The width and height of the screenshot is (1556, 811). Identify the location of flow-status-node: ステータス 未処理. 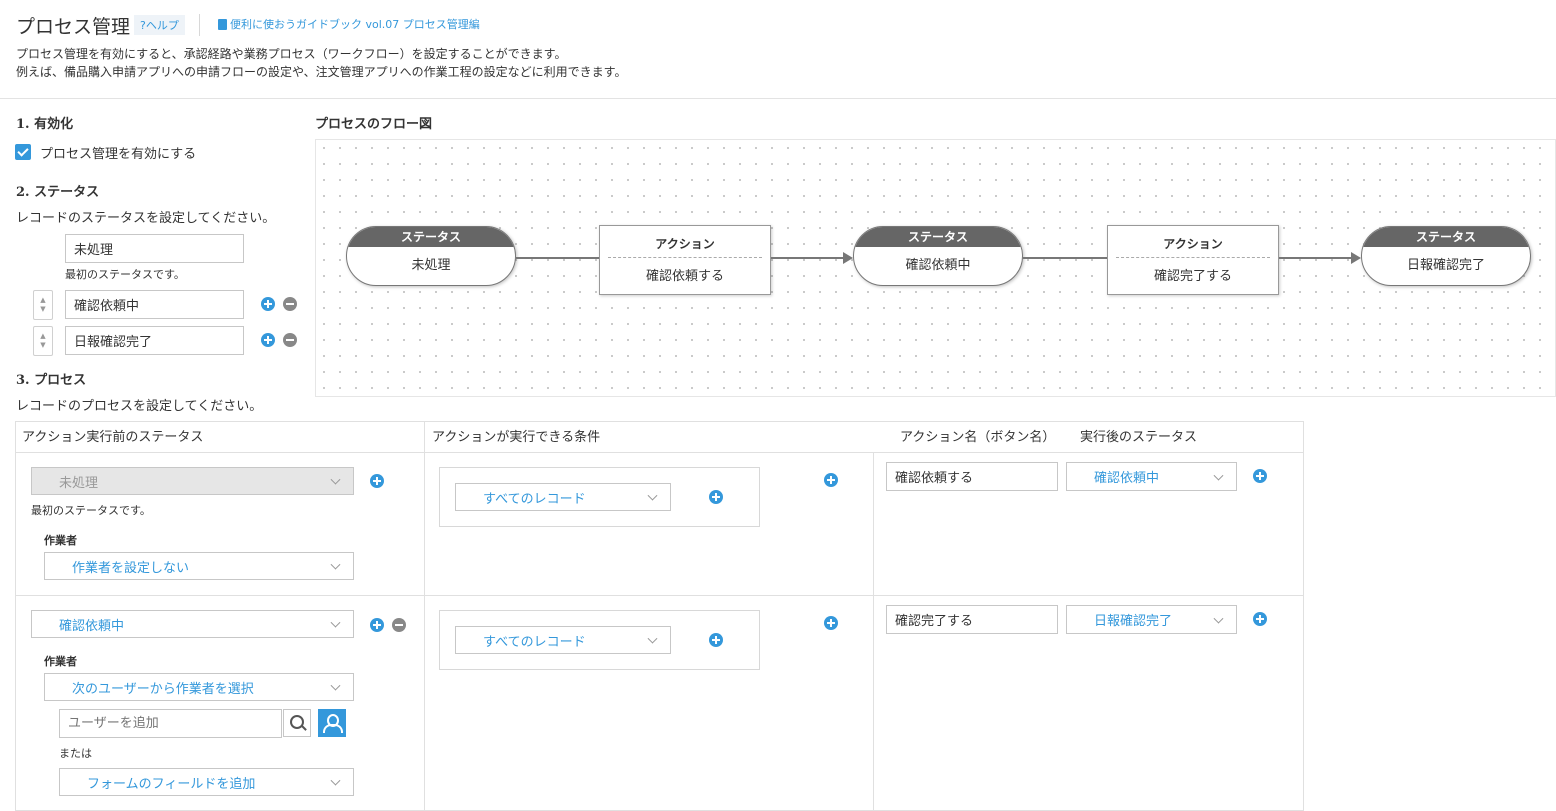
(431, 256).